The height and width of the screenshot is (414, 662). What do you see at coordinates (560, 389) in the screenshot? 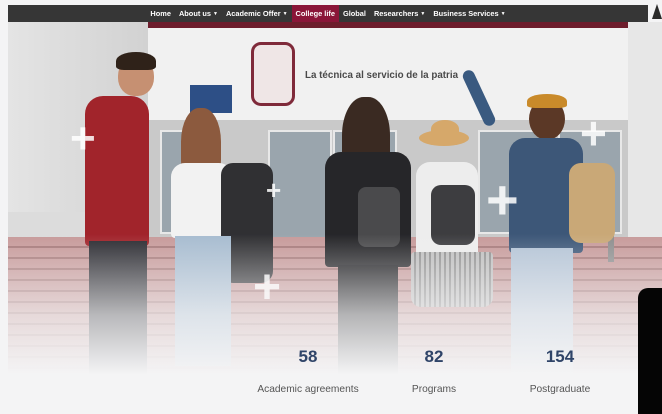
I see `stat-label: Postgraduate` at bounding box center [560, 389].